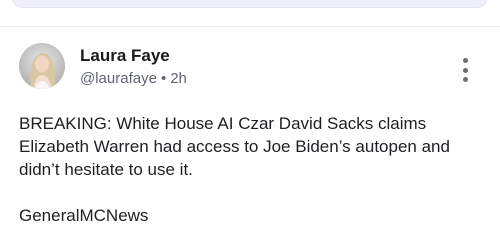 This screenshot has width=500, height=244. I want to click on post-source: GeneralMCNews, so click(84, 215).